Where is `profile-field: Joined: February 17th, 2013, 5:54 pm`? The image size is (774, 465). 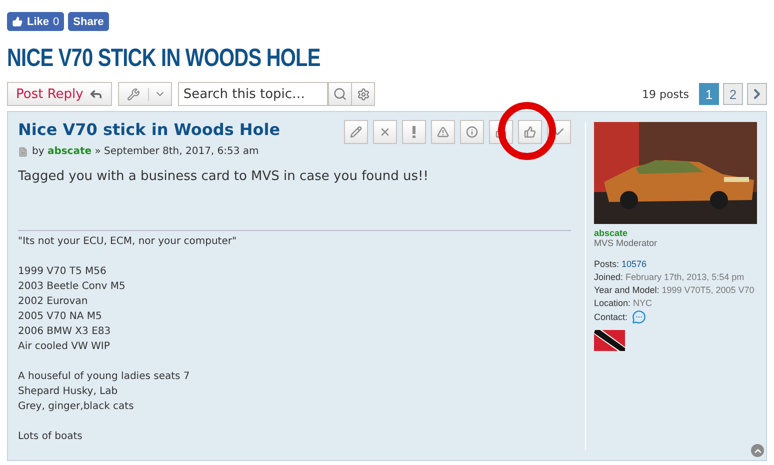 profile-field: Joined: February 17th, 2013, 5:54 pm is located at coordinates (680, 277).